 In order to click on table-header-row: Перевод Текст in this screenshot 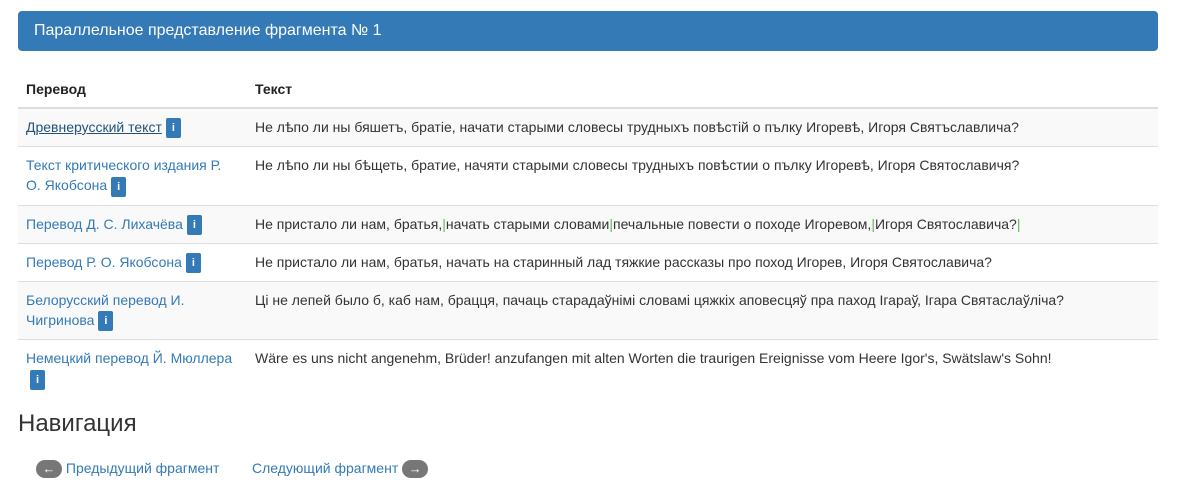, I will do `click(588, 90)`.